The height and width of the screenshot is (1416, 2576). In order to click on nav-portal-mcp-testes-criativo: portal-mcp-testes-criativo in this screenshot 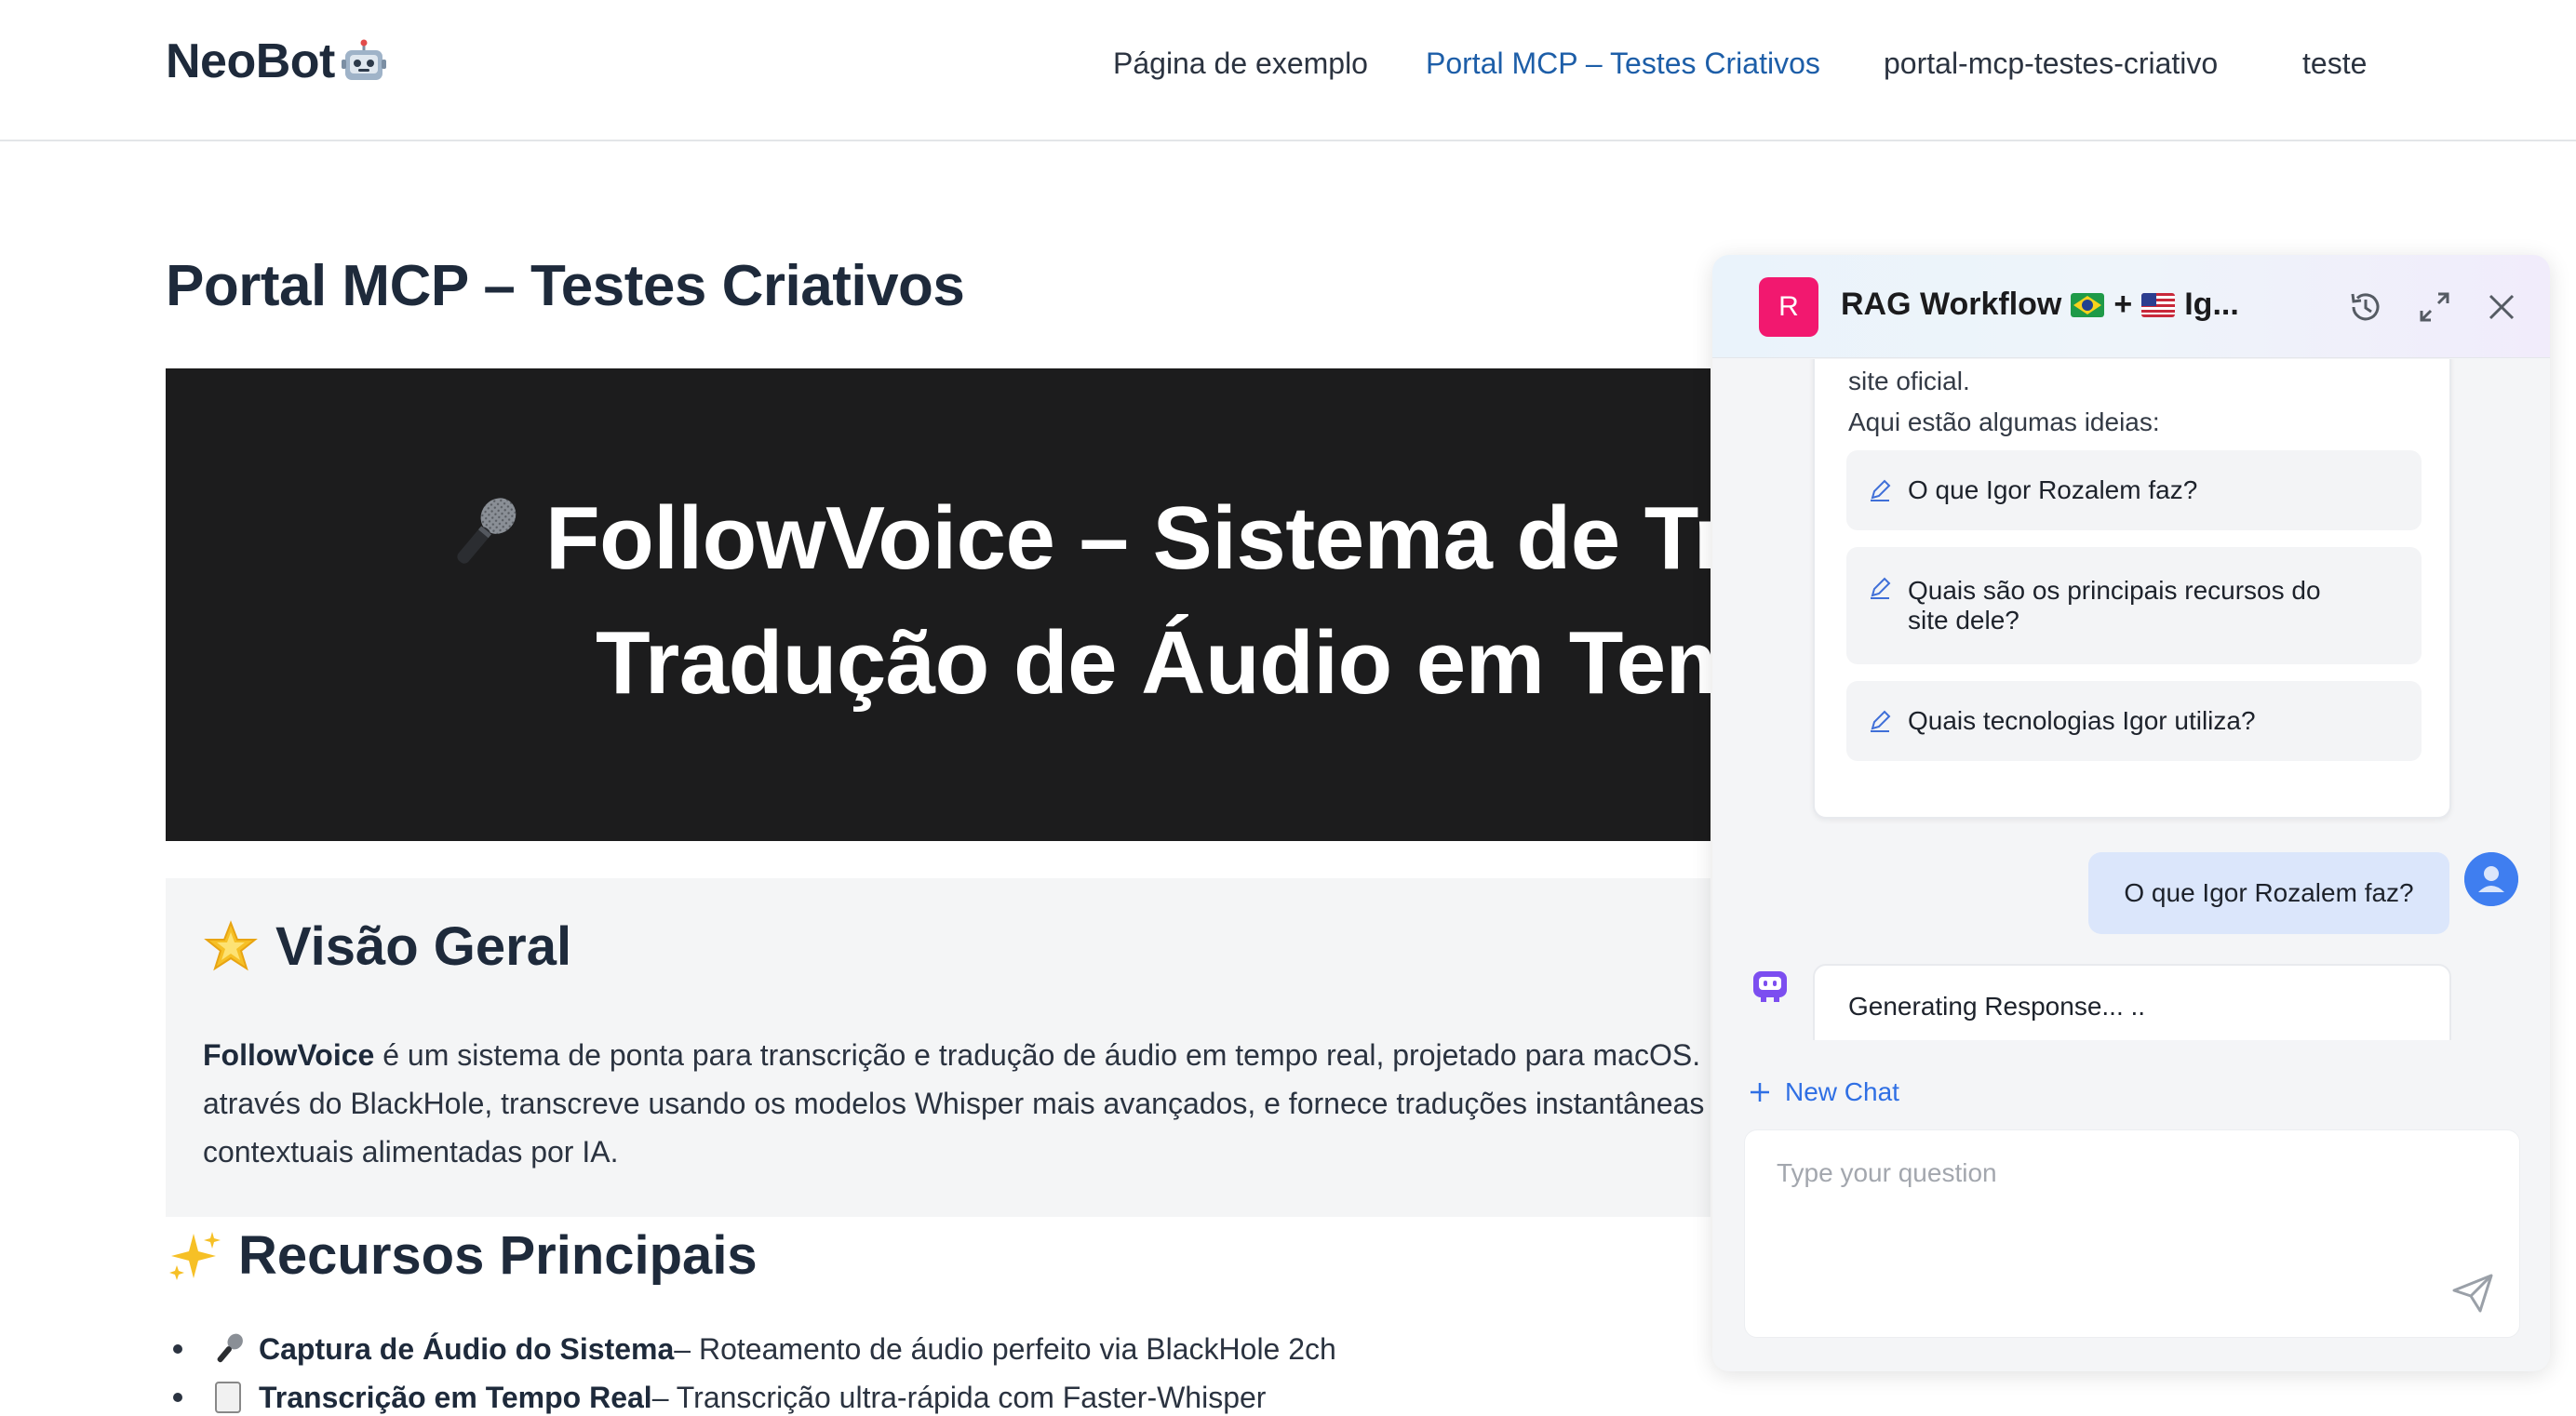, I will do `click(2051, 64)`.